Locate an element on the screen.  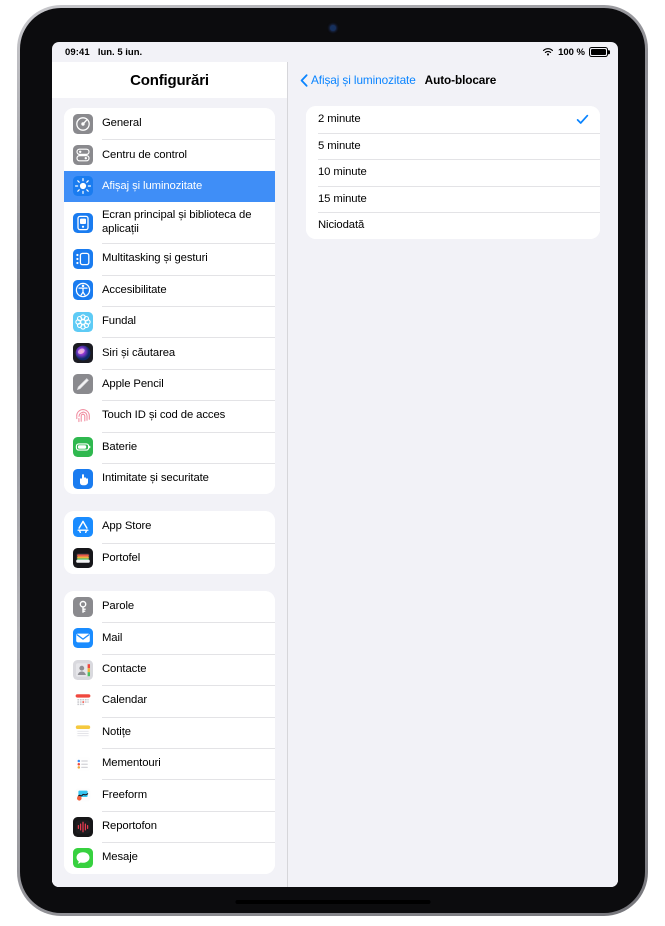
notes-icon is located at coordinates (83, 732).